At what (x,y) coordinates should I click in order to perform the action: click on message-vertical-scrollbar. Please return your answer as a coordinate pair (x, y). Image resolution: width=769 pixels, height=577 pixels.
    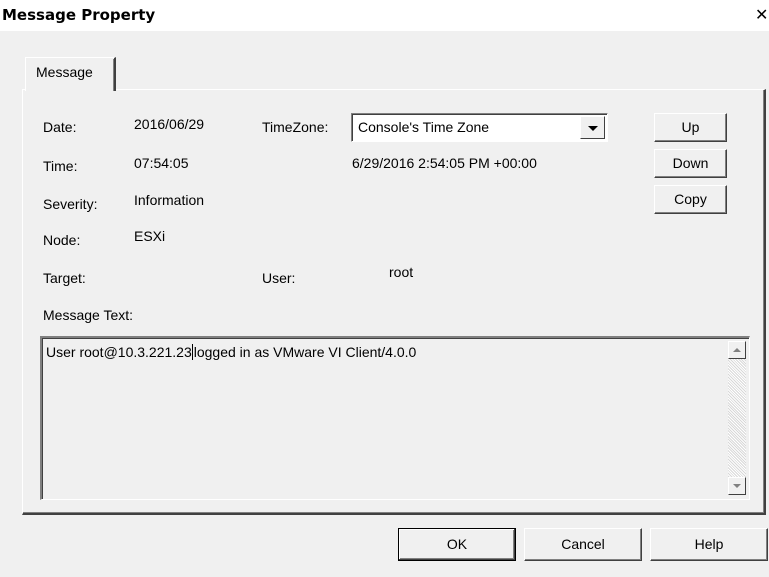
    Looking at the image, I should click on (737, 418).